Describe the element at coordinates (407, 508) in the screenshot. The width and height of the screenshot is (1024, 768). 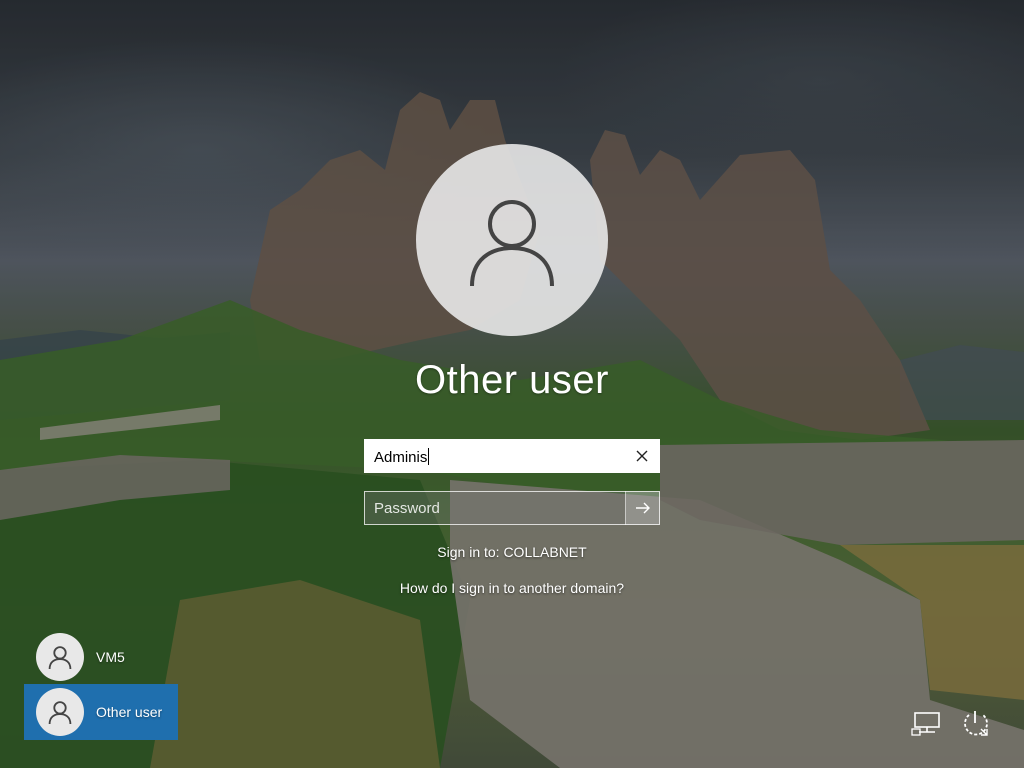
I see `password-placeholder: Password` at that location.